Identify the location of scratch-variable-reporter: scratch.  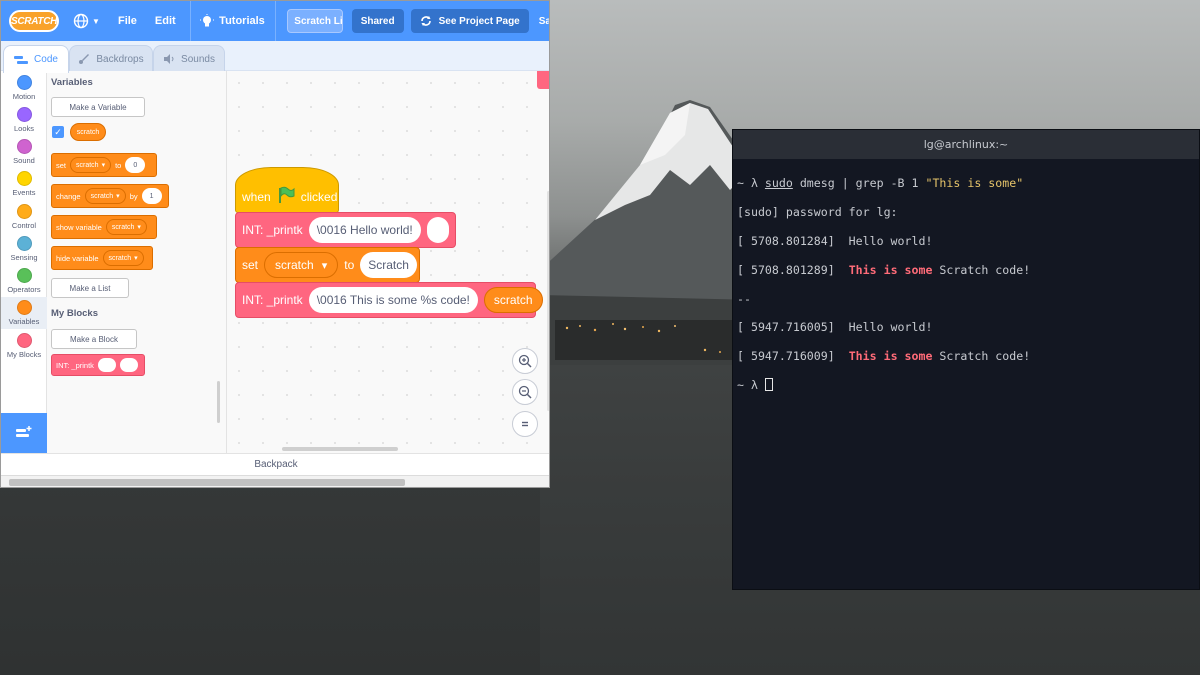
(513, 300).